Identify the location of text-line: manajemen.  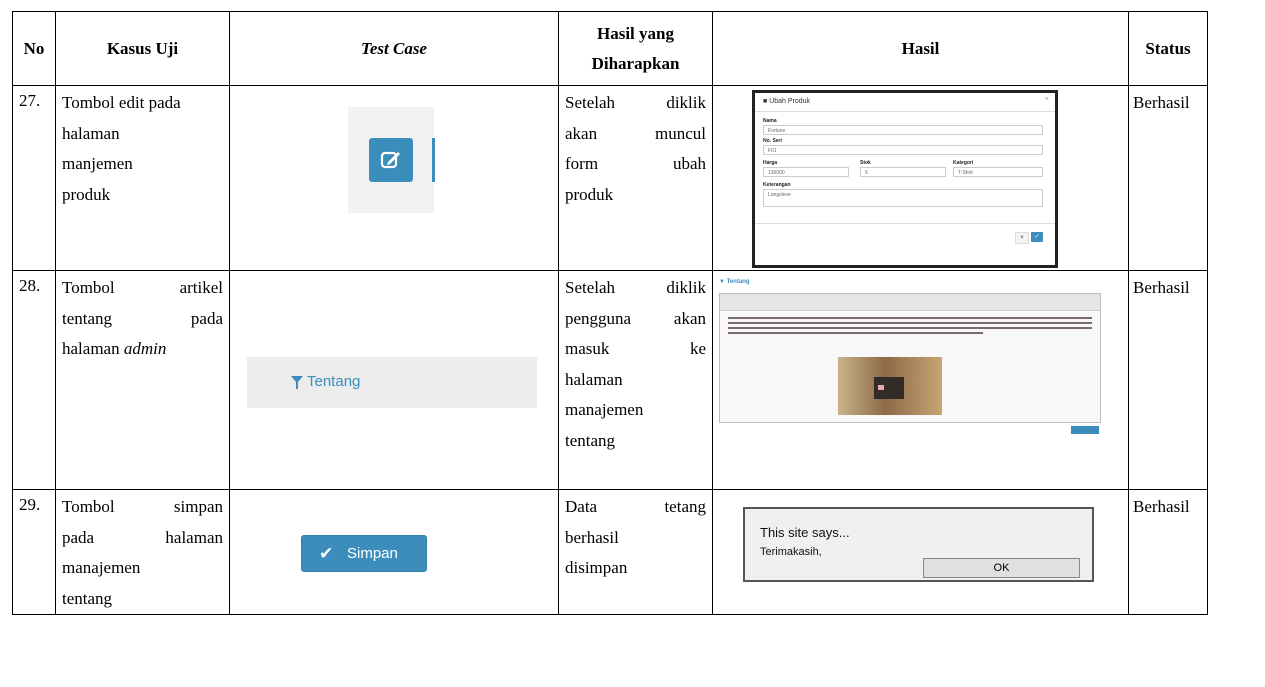
(635, 410).